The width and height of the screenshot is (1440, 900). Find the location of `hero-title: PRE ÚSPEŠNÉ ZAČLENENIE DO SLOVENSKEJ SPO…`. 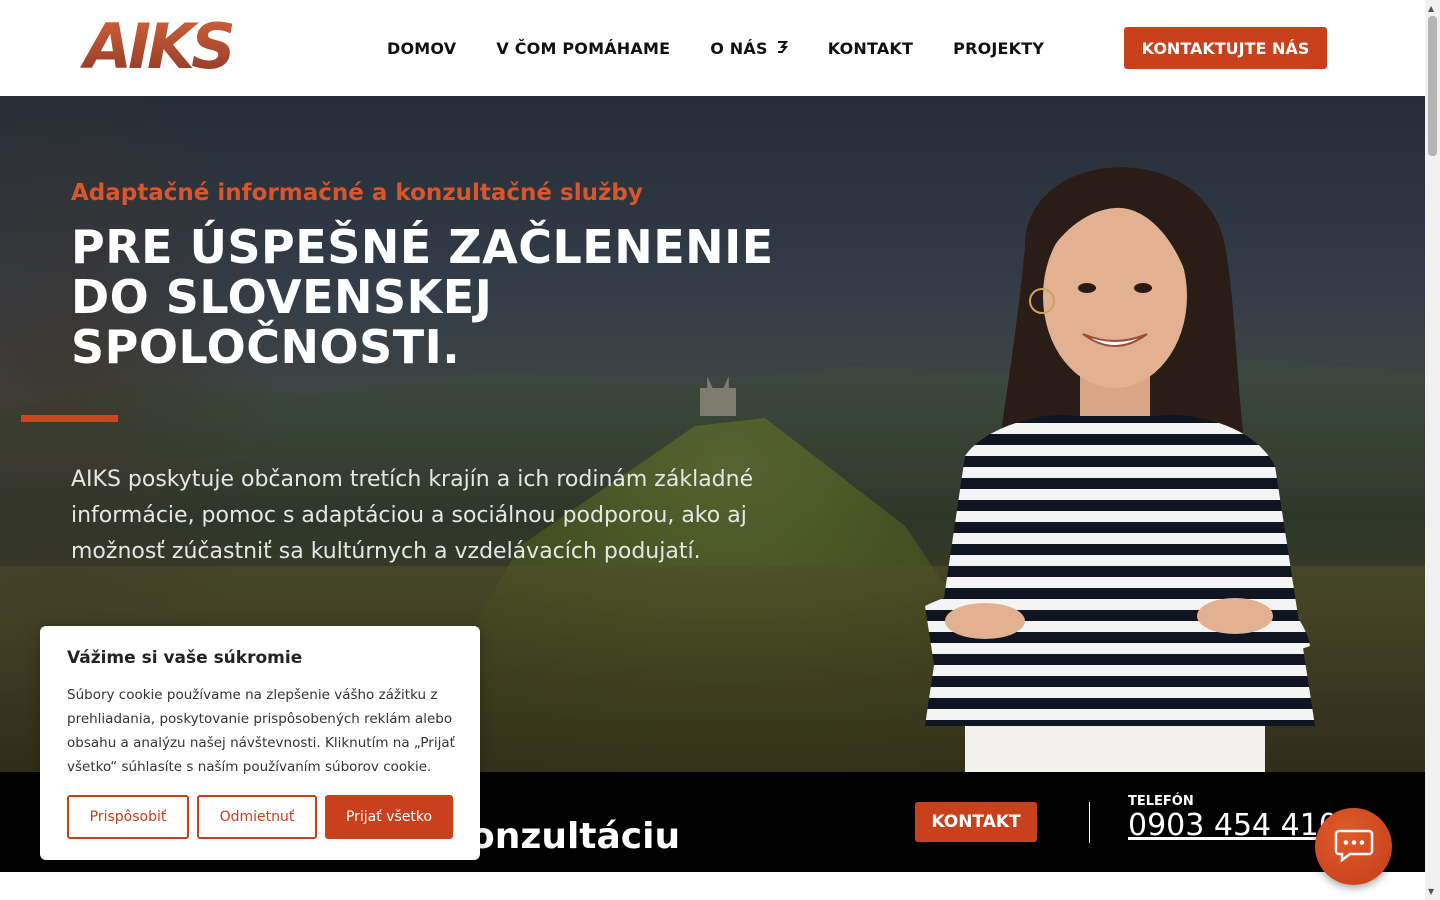

hero-title: PRE ÚSPEŠNÉ ZAČLENENIE DO SLOVENSKEJ SPO… is located at coordinates (431, 297).